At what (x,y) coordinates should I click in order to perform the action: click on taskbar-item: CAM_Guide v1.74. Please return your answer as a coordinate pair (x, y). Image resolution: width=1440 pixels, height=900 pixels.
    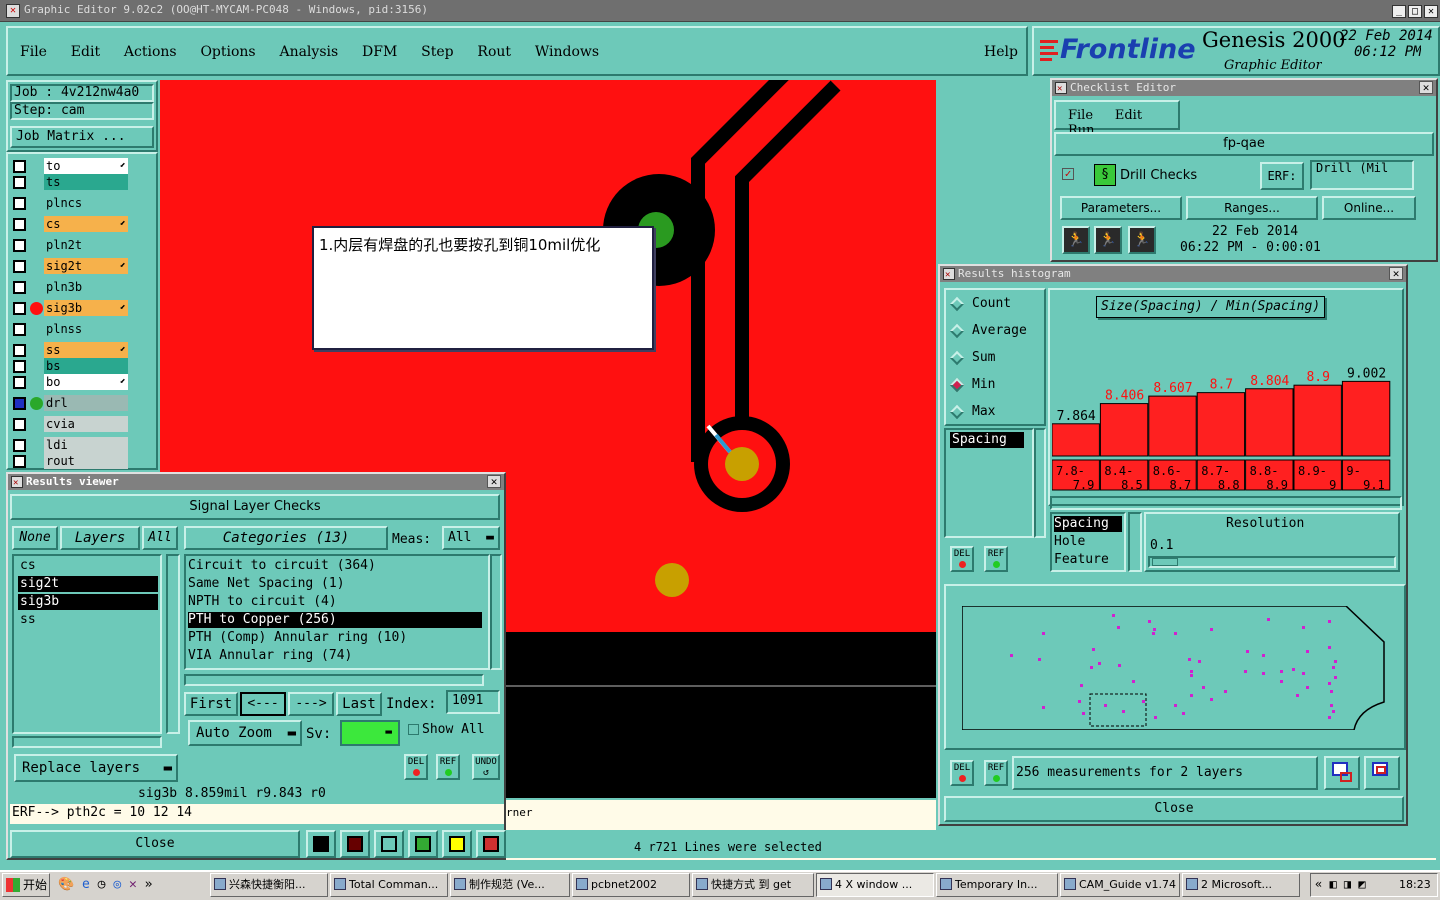
    Looking at the image, I should click on (1120, 885).